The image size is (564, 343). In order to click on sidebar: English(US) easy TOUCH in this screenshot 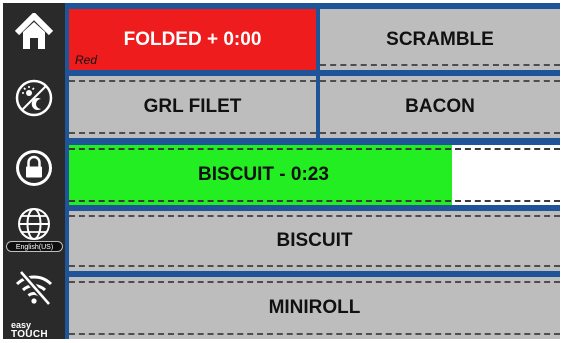, I will do `click(34, 171)`.